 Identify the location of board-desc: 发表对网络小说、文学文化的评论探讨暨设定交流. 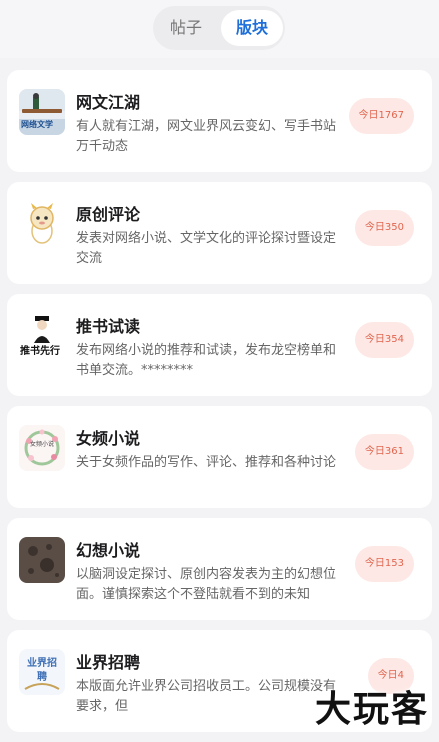
(206, 248).